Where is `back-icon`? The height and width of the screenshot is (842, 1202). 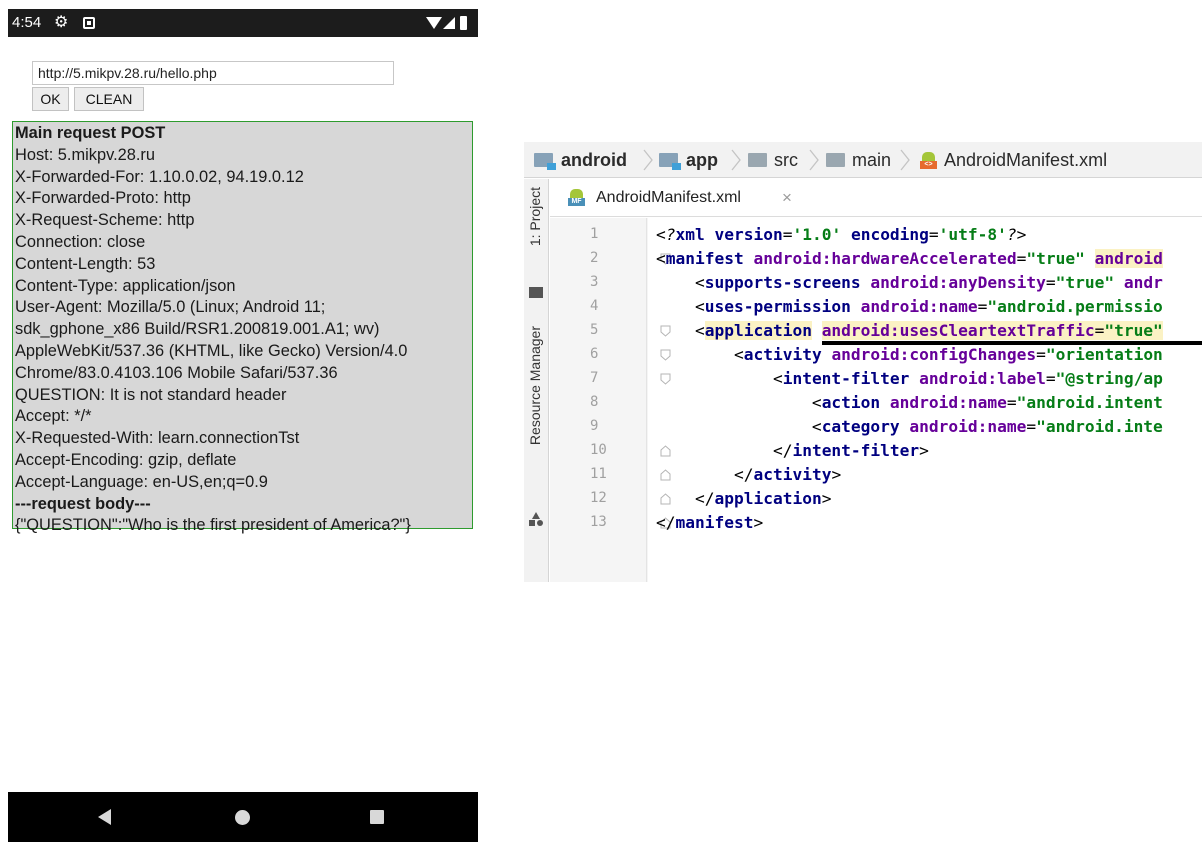 back-icon is located at coordinates (104, 817).